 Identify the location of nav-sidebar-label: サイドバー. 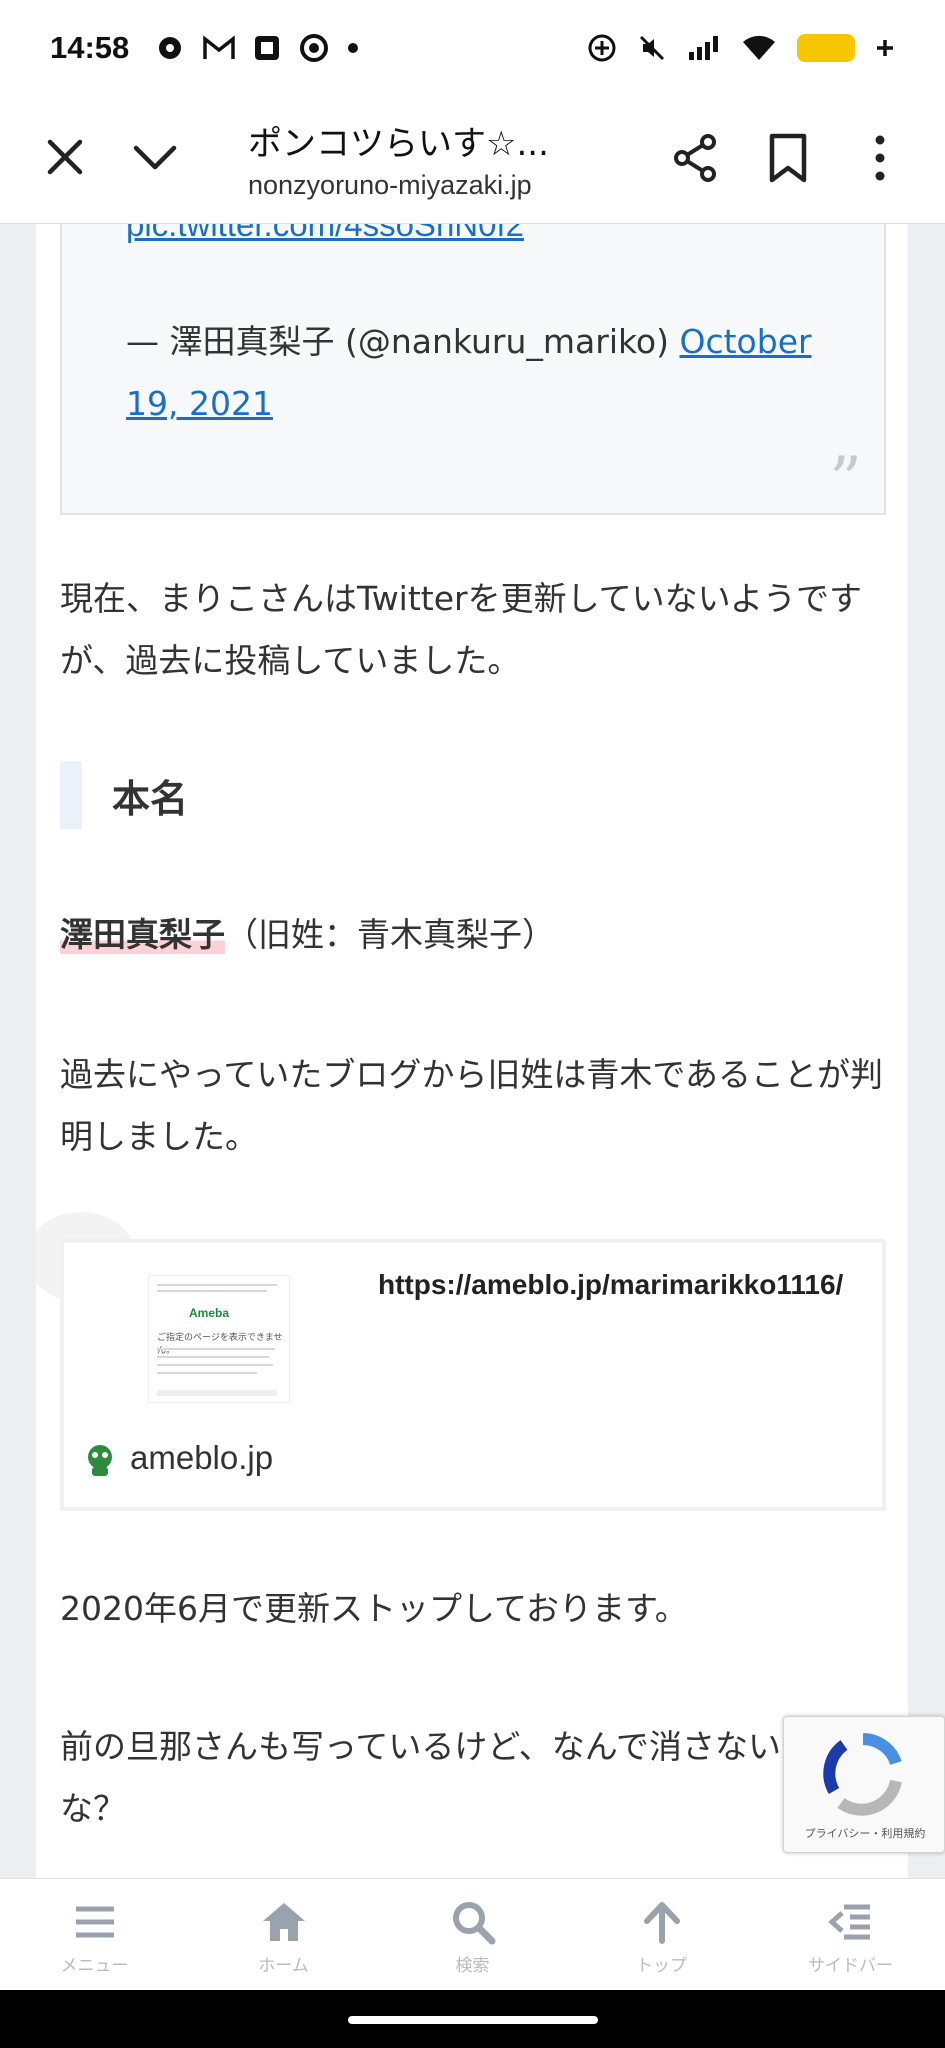
(850, 1966).